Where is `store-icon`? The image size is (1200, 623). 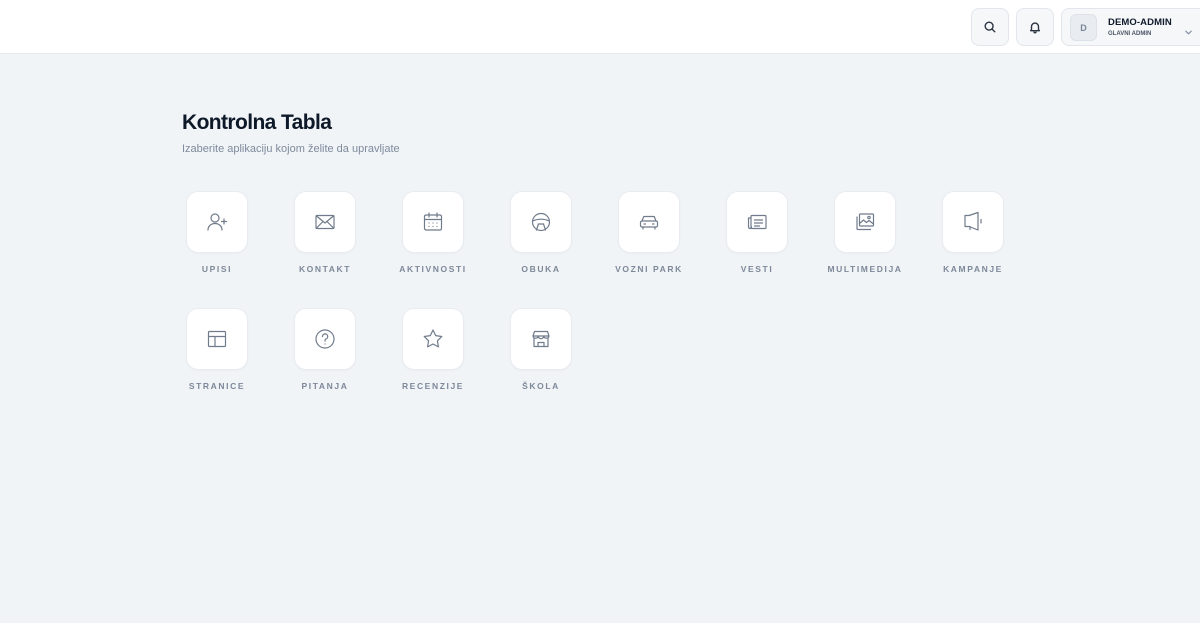
store-icon is located at coordinates (541, 339).